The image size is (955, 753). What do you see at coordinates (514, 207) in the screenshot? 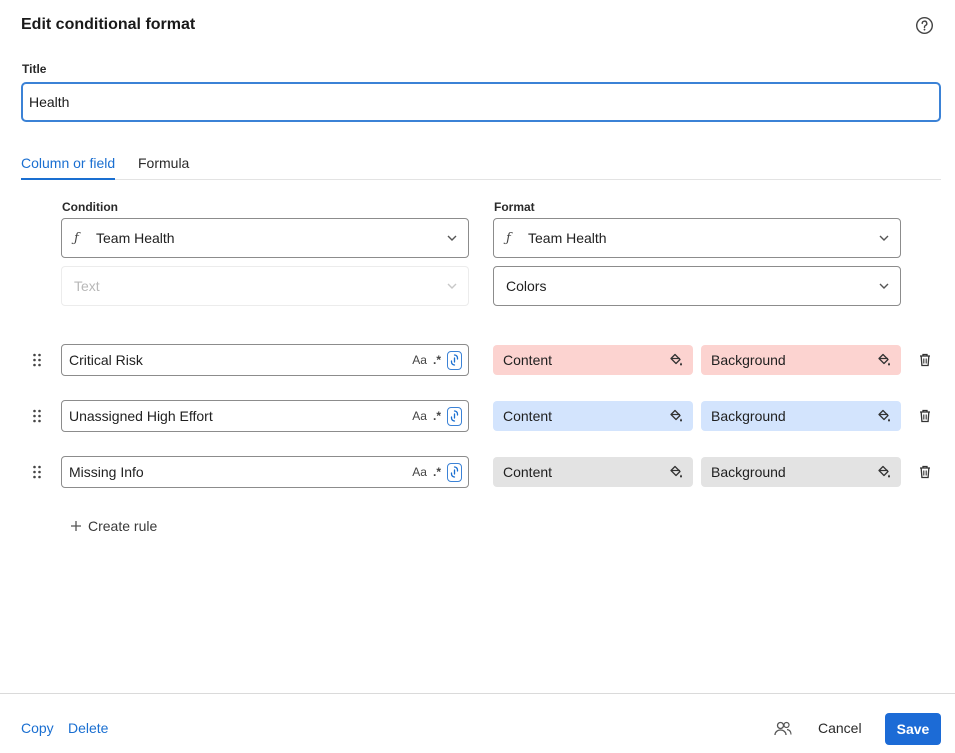
I see `format-label: Format` at bounding box center [514, 207].